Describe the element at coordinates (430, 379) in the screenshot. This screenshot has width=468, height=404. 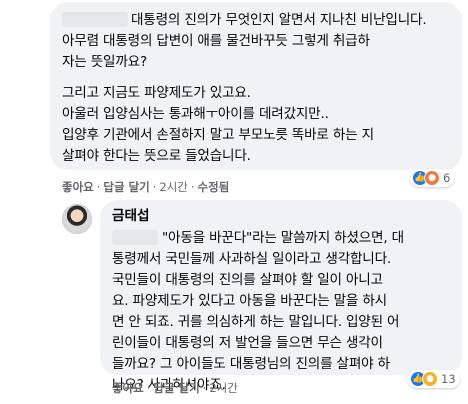
I see `sad-icon: ●` at that location.